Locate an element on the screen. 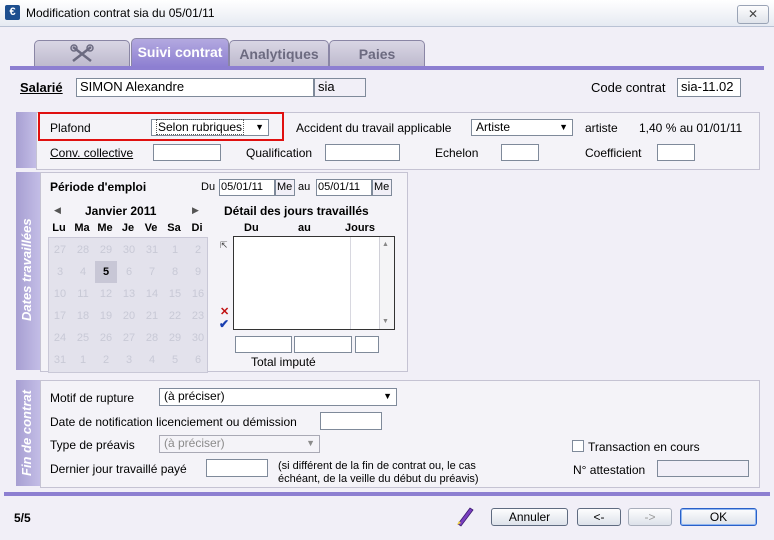 The width and height of the screenshot is (774, 540). weekday-ve: Ve is located at coordinates (151, 228).